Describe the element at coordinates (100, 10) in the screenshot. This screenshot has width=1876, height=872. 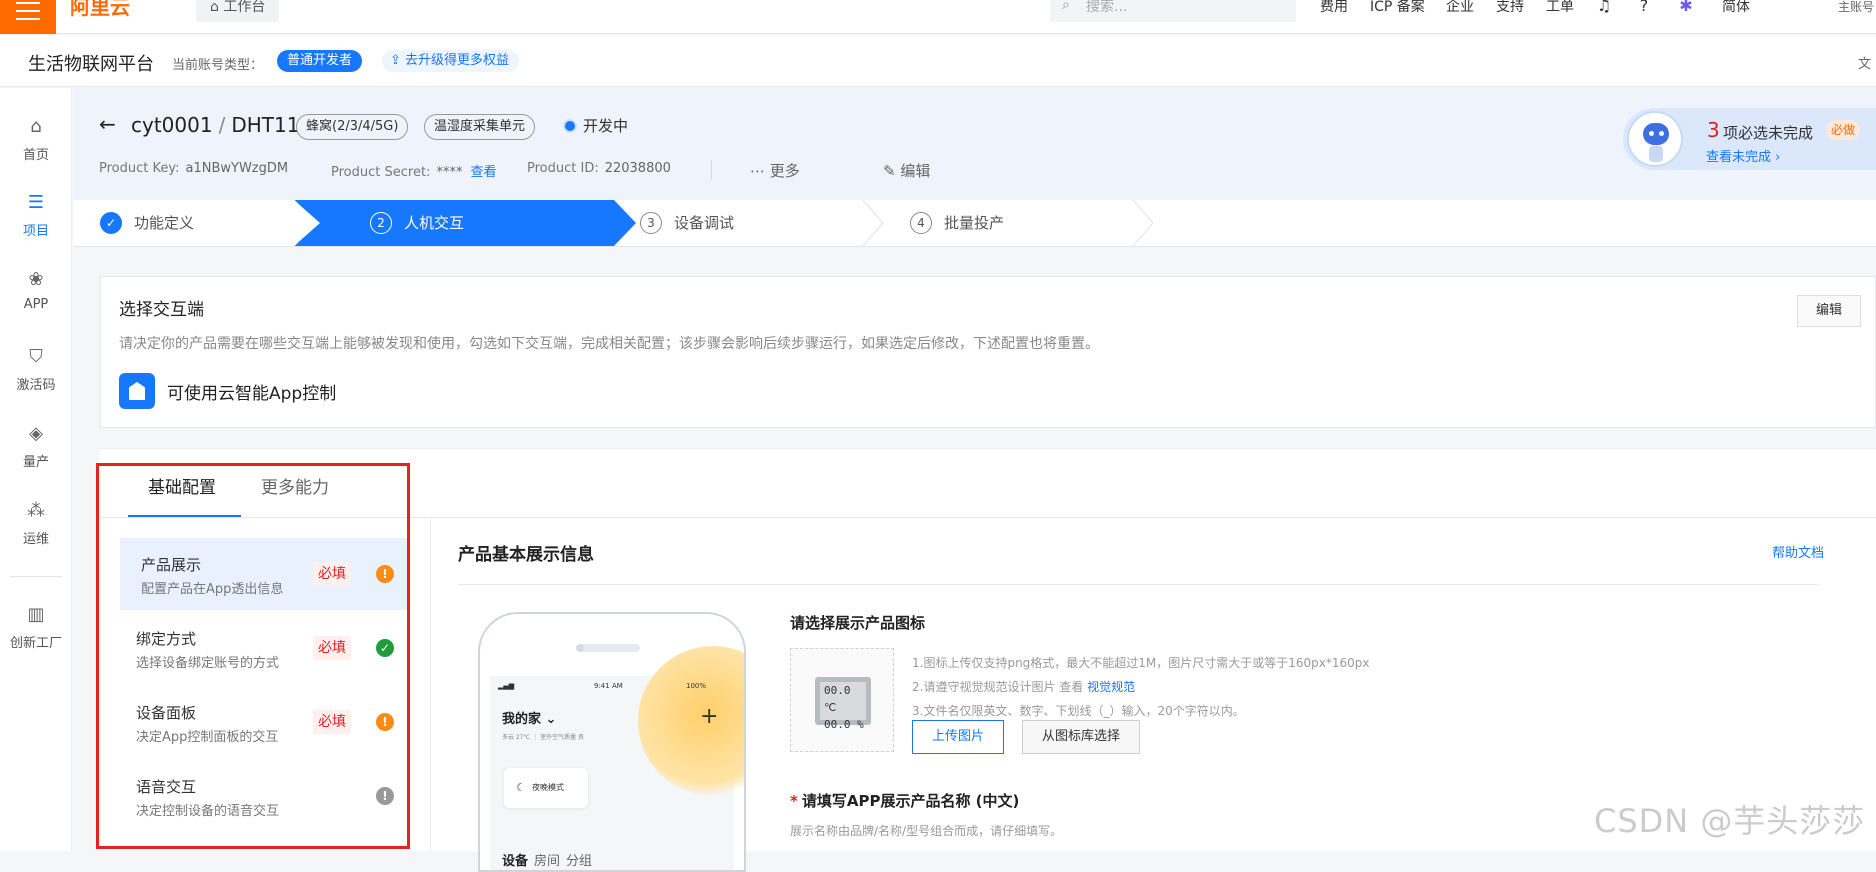
I see `aliyun-logo: 阿里云` at that location.